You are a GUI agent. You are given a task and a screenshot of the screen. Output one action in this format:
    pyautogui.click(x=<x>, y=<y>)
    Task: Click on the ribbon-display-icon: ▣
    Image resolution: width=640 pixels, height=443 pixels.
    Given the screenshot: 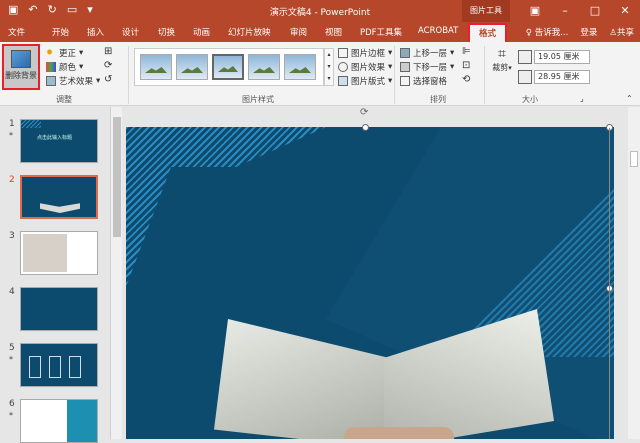 What is the action you would take?
    pyautogui.click(x=535, y=11)
    